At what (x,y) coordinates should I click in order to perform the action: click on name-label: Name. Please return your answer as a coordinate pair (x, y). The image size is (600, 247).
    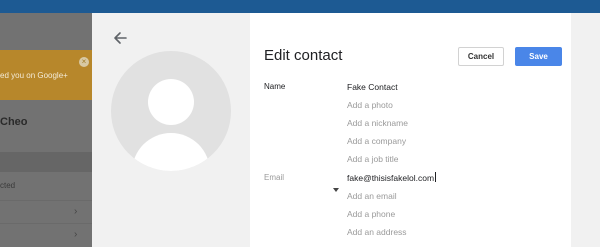
    Looking at the image, I should click on (275, 86).